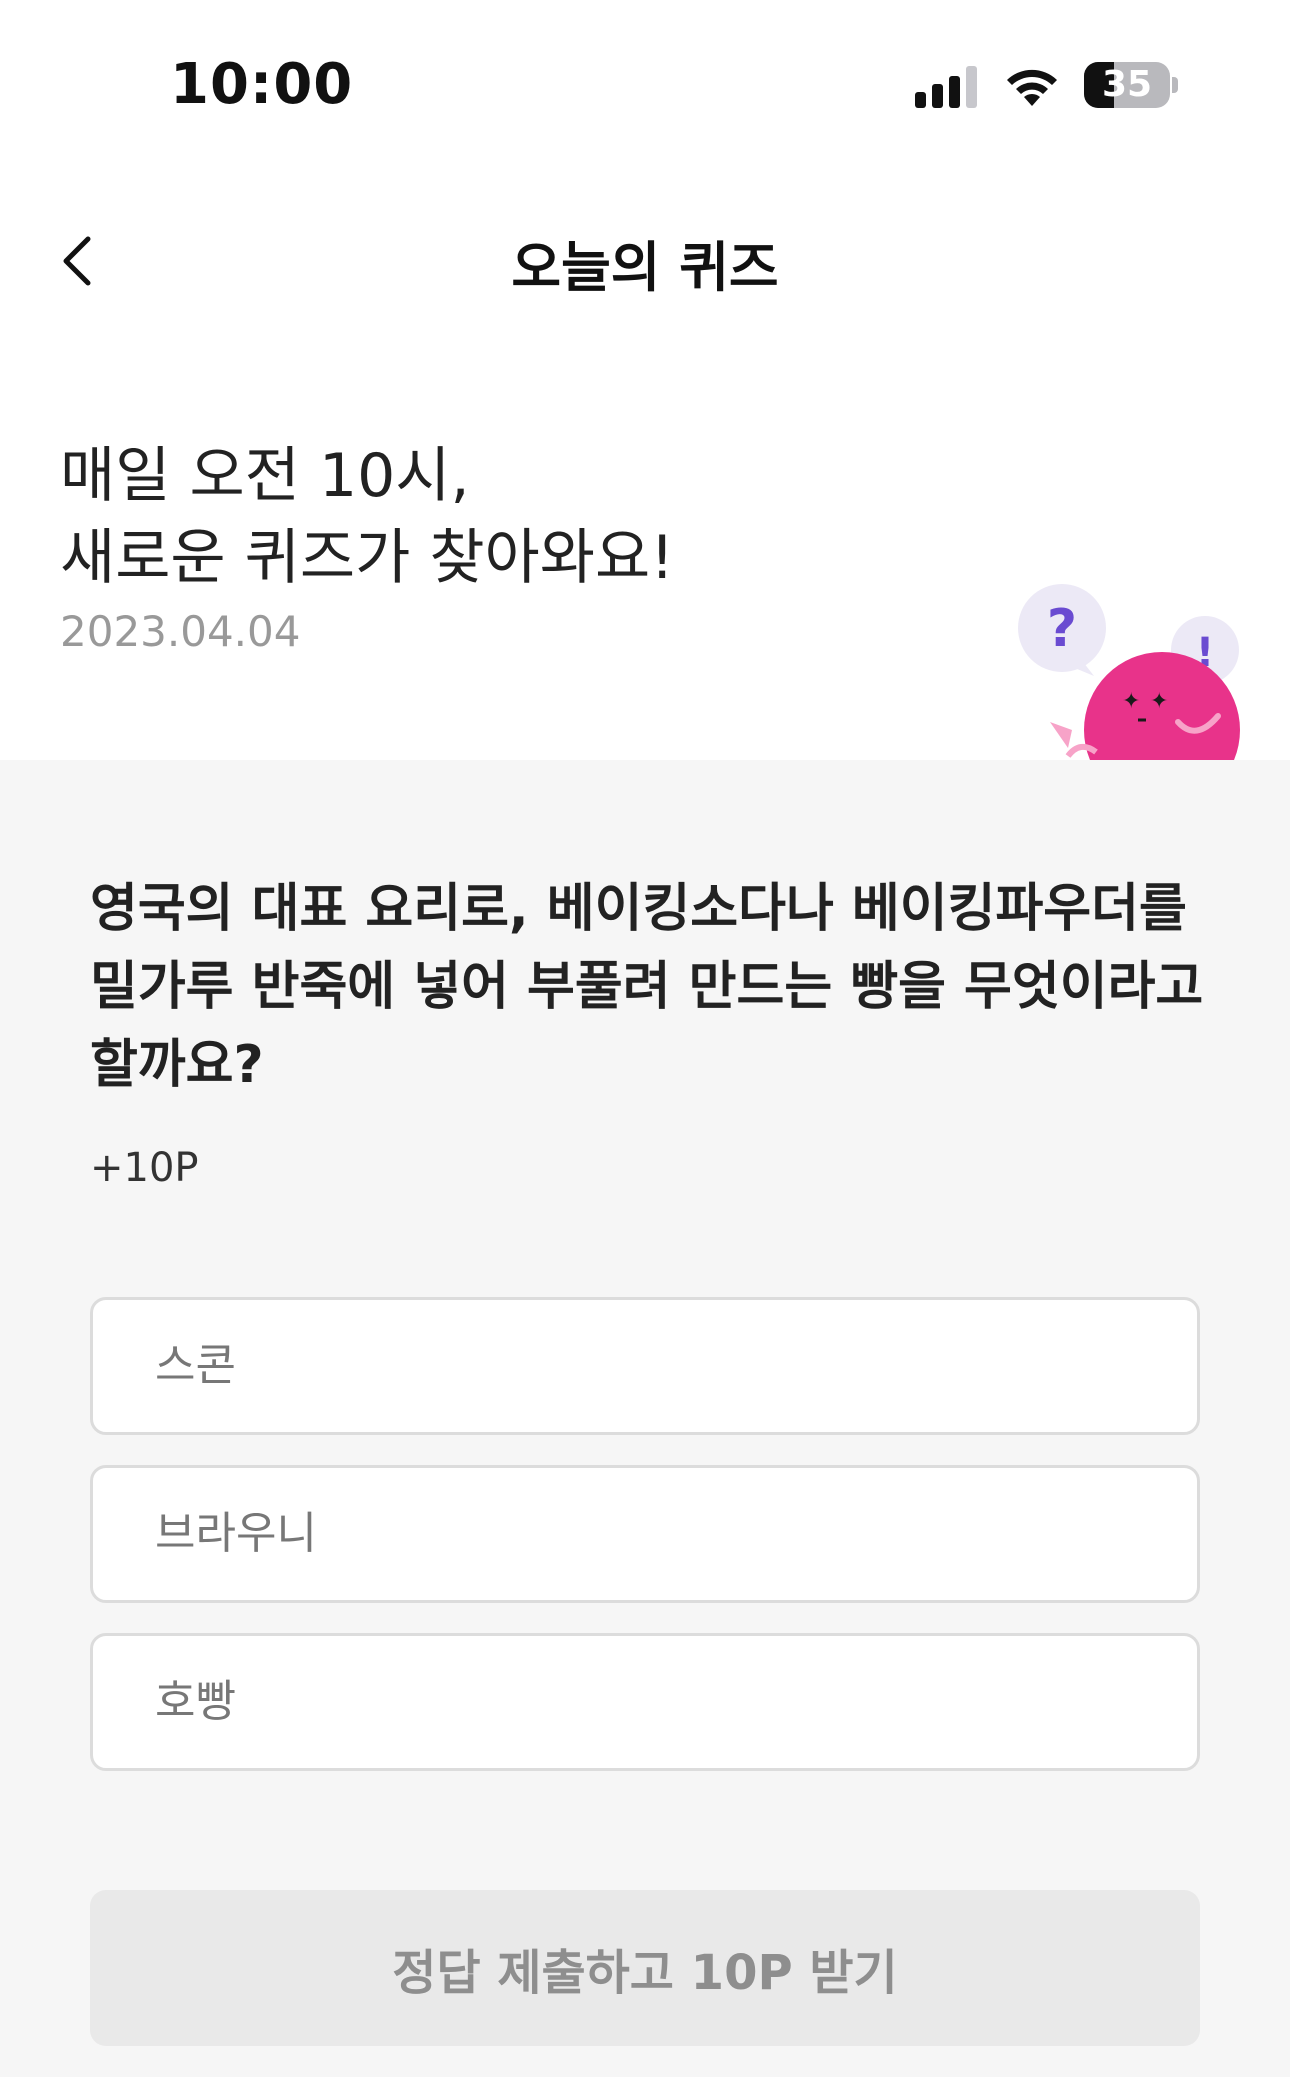  What do you see at coordinates (195, 1701) in the screenshot?
I see `answer-option-label: 호빵` at bounding box center [195, 1701].